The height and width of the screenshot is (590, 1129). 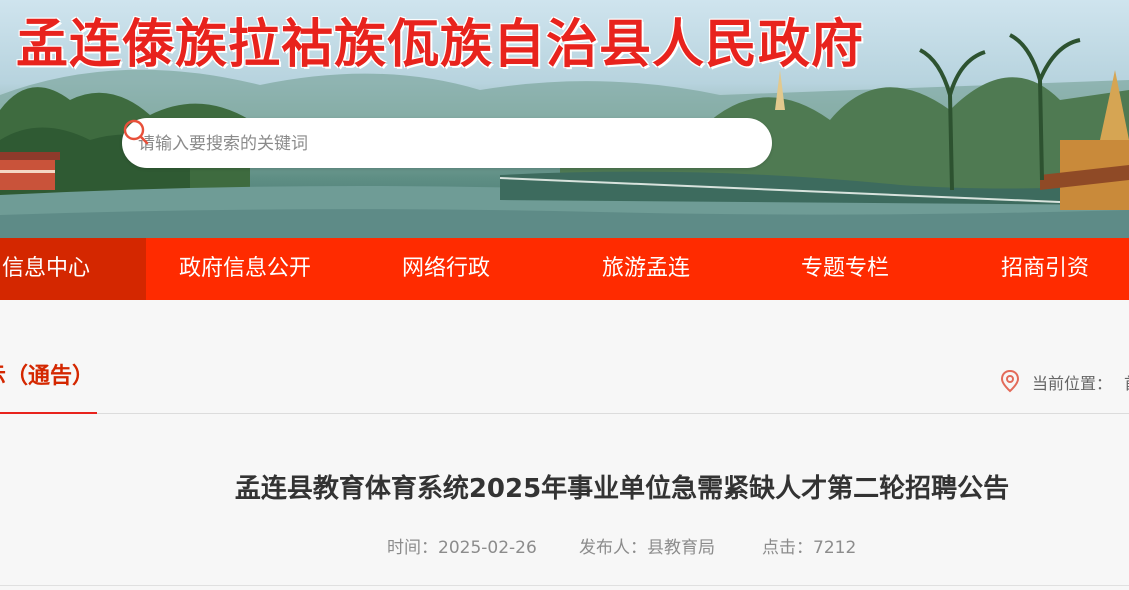 I want to click on article-time: 时间：2025-02-26, so click(x=462, y=548).